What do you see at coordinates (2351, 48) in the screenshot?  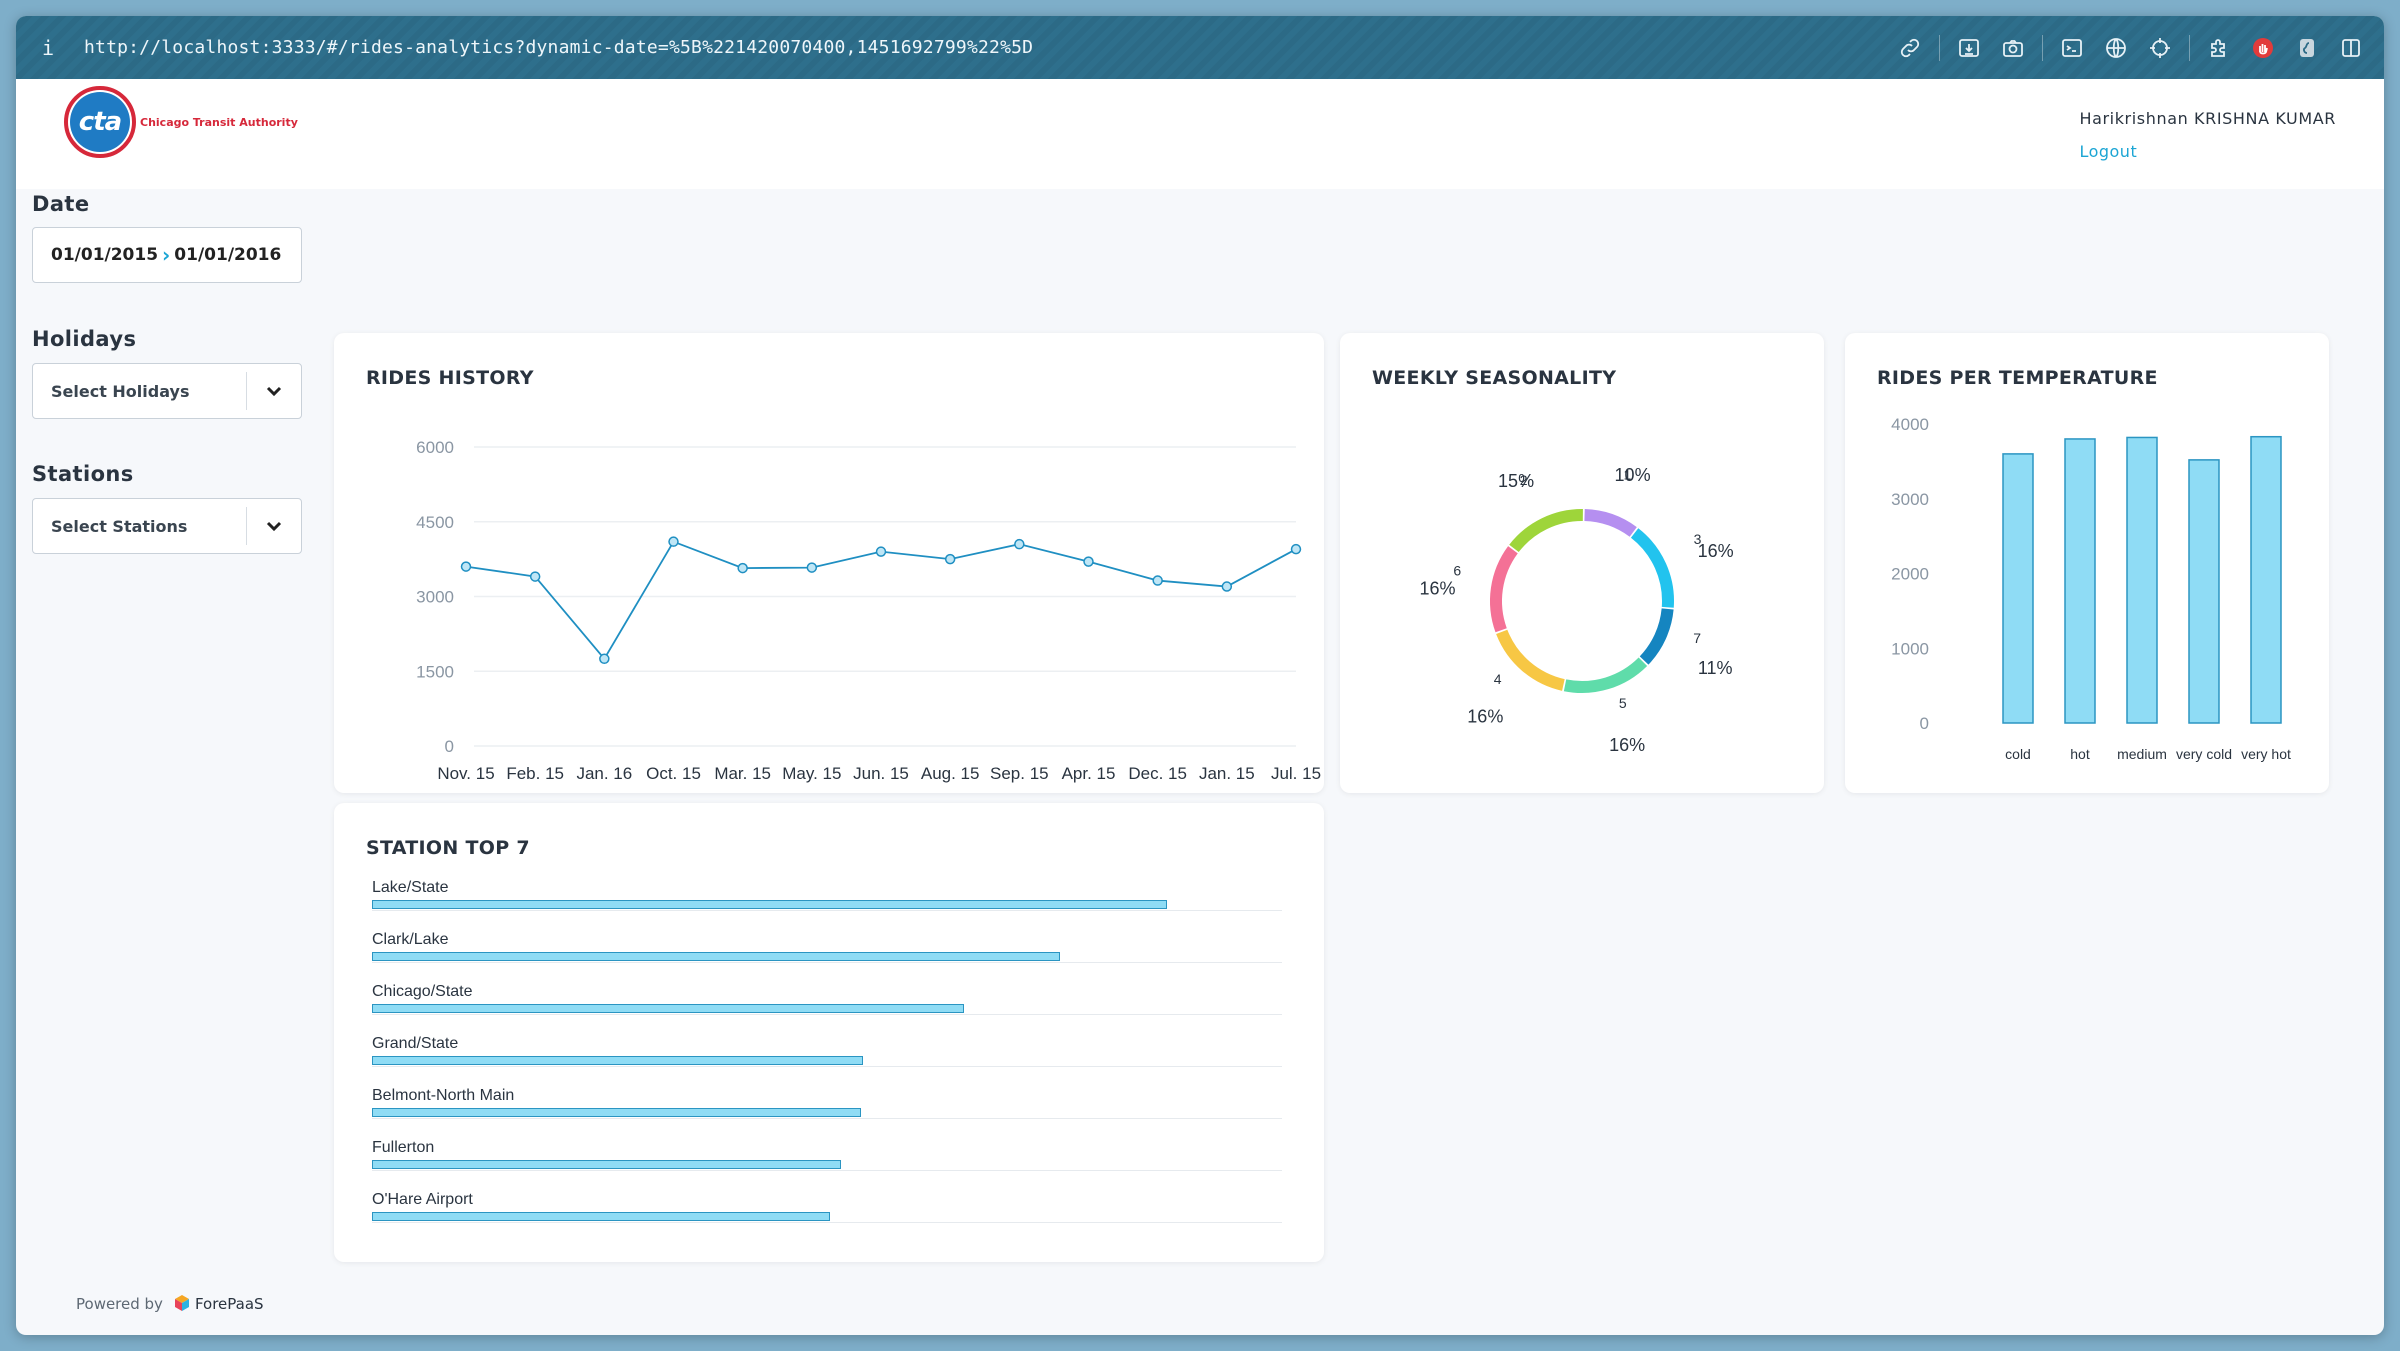 I see `sidebar-toggle-icon` at bounding box center [2351, 48].